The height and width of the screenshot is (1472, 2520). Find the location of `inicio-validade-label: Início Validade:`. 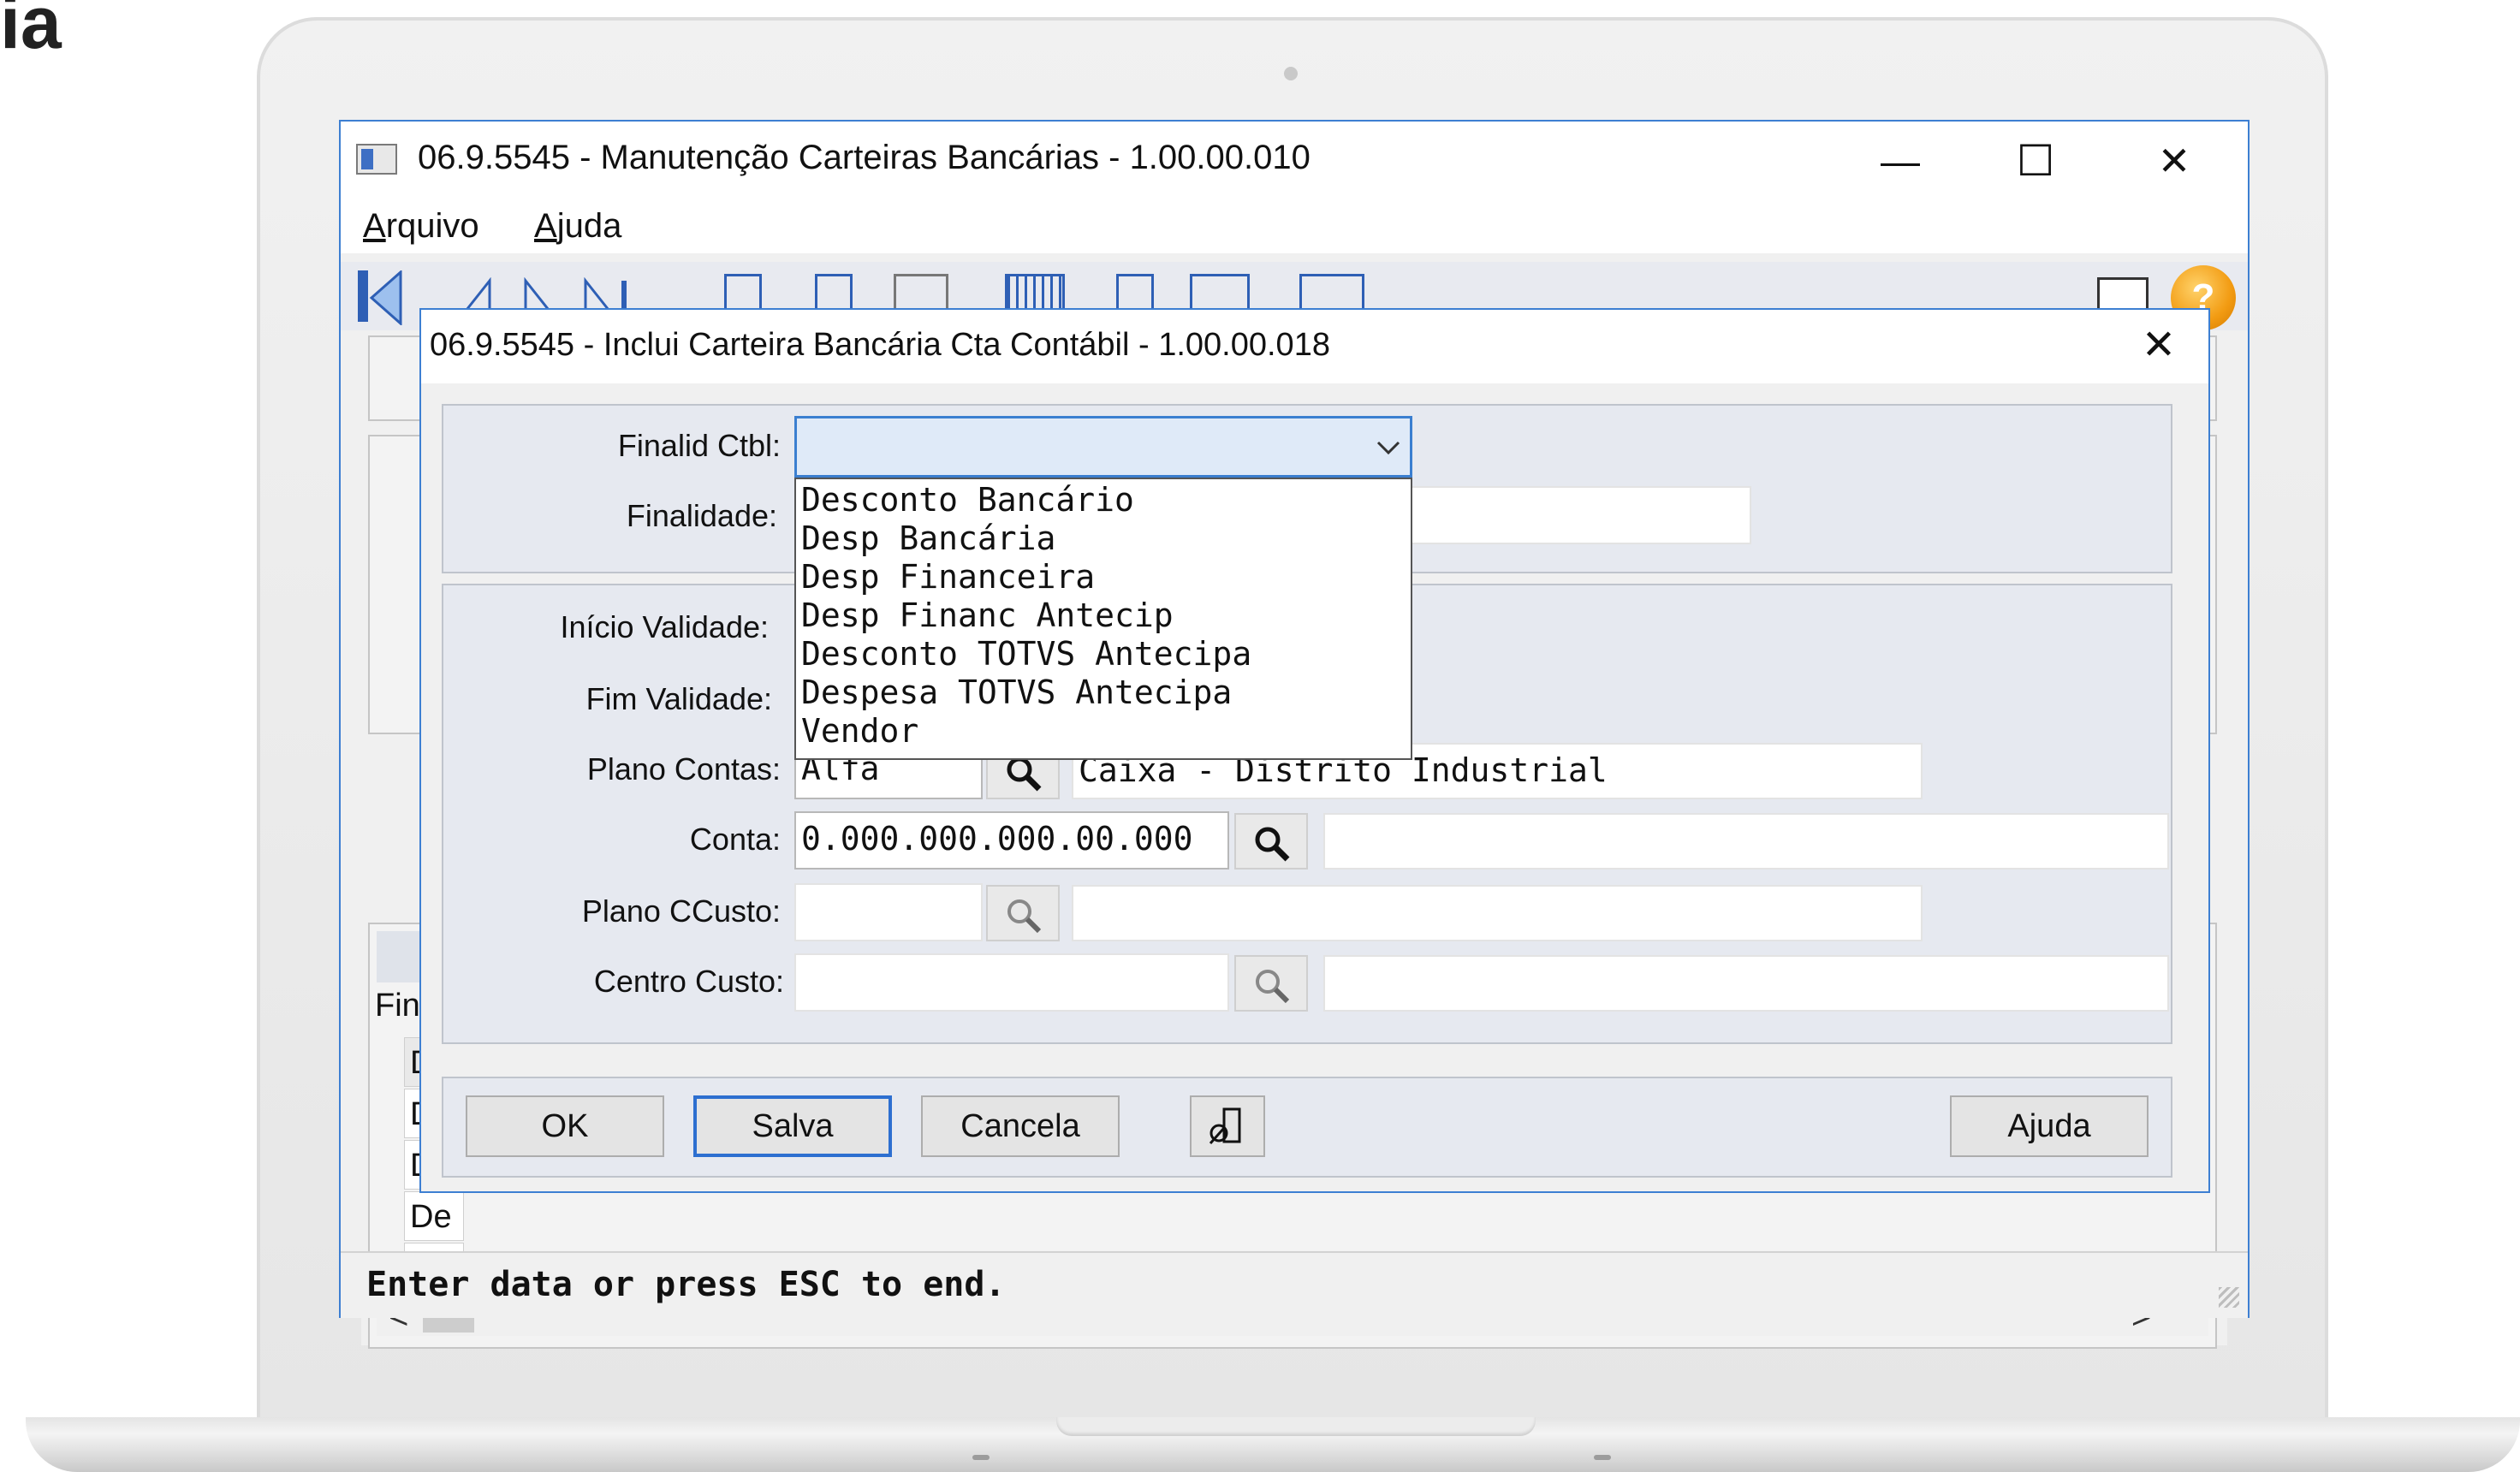

inicio-validade-label: Início Validade: is located at coordinates (665, 626).